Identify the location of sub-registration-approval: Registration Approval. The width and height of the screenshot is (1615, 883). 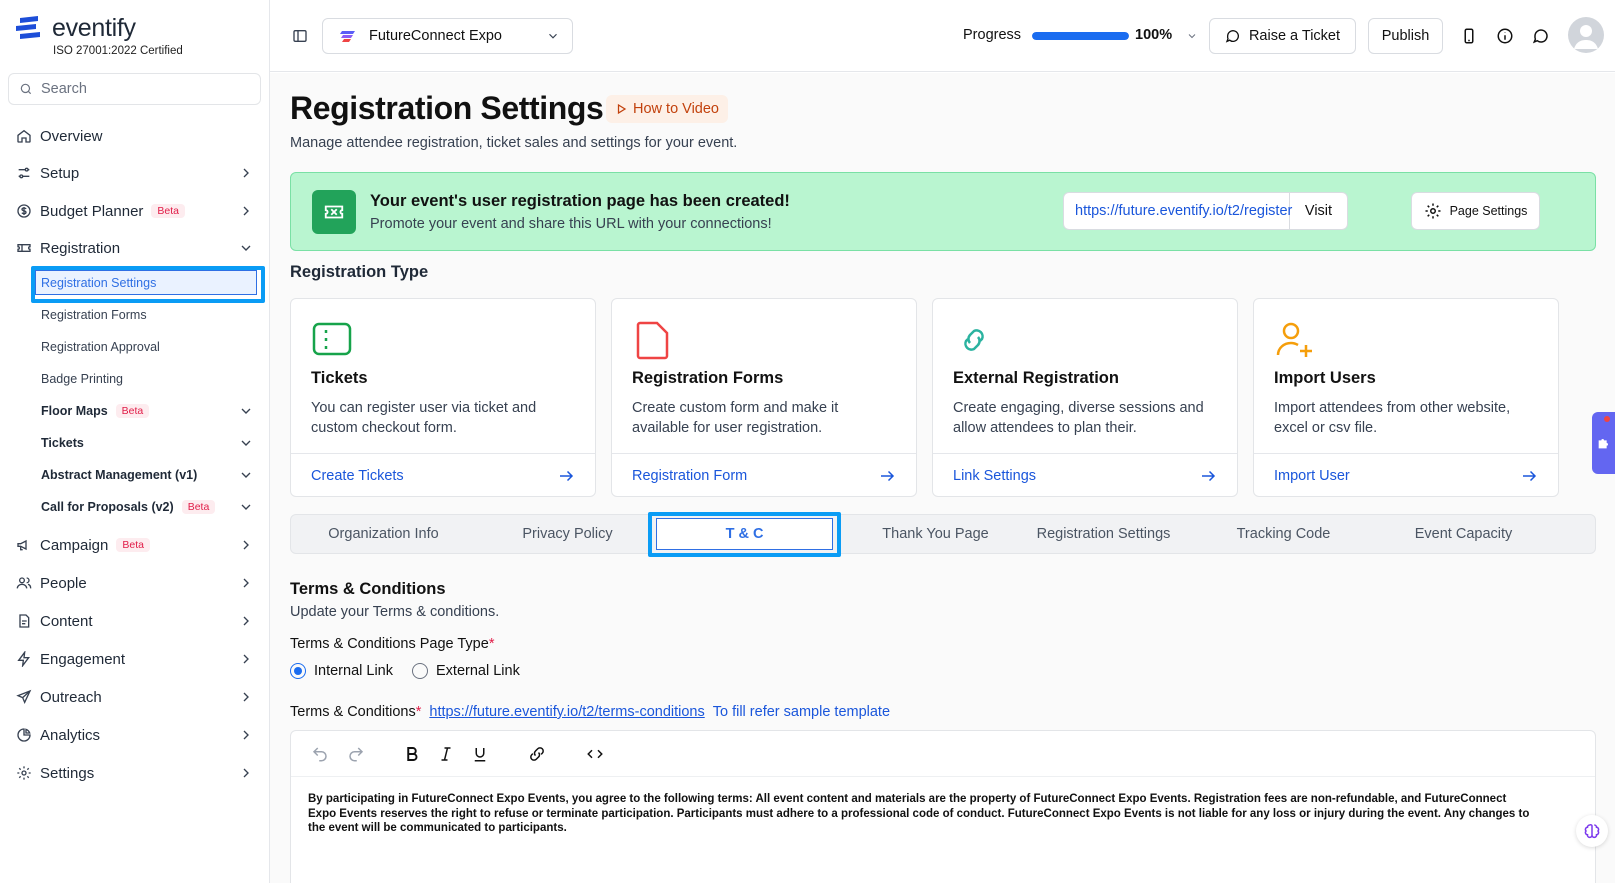
(148, 347).